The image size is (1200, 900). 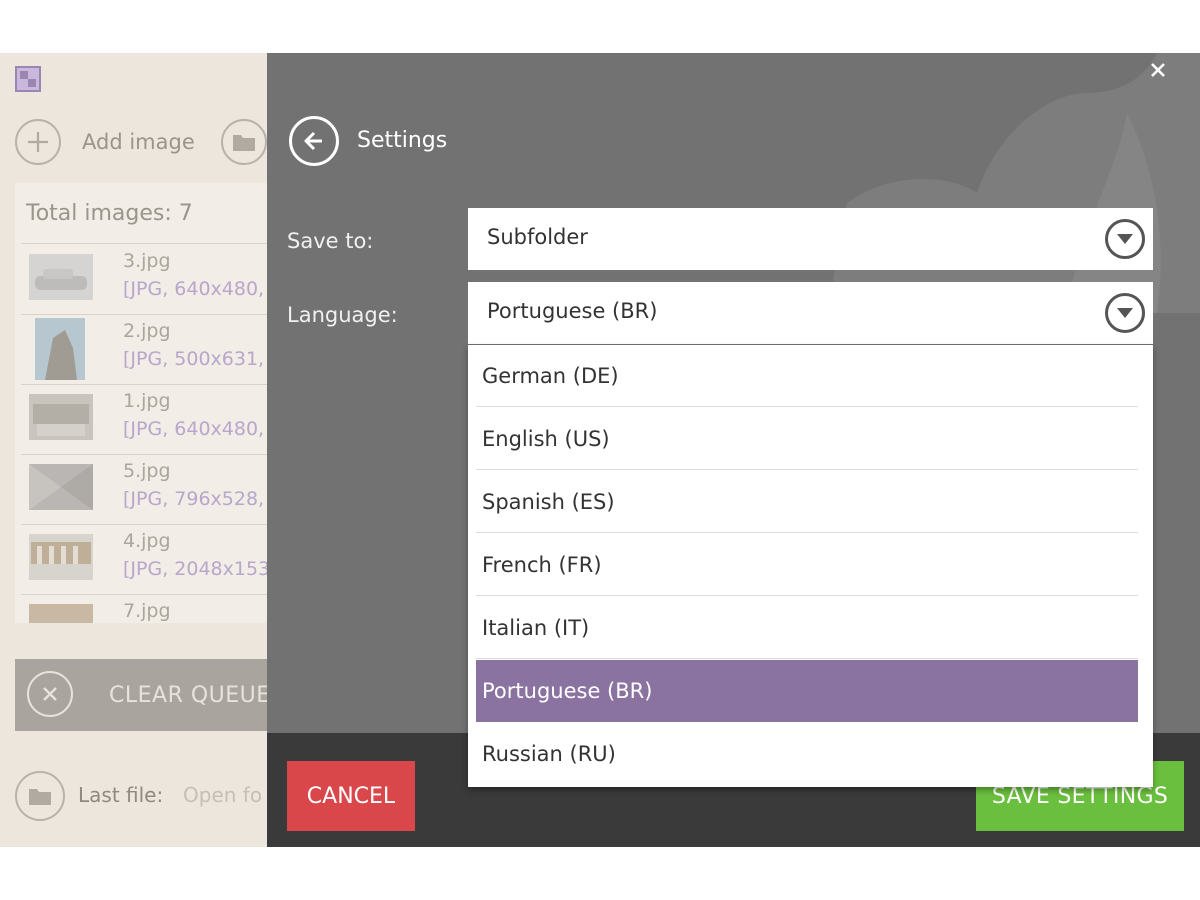 I want to click on add-icon, so click(x=38, y=142).